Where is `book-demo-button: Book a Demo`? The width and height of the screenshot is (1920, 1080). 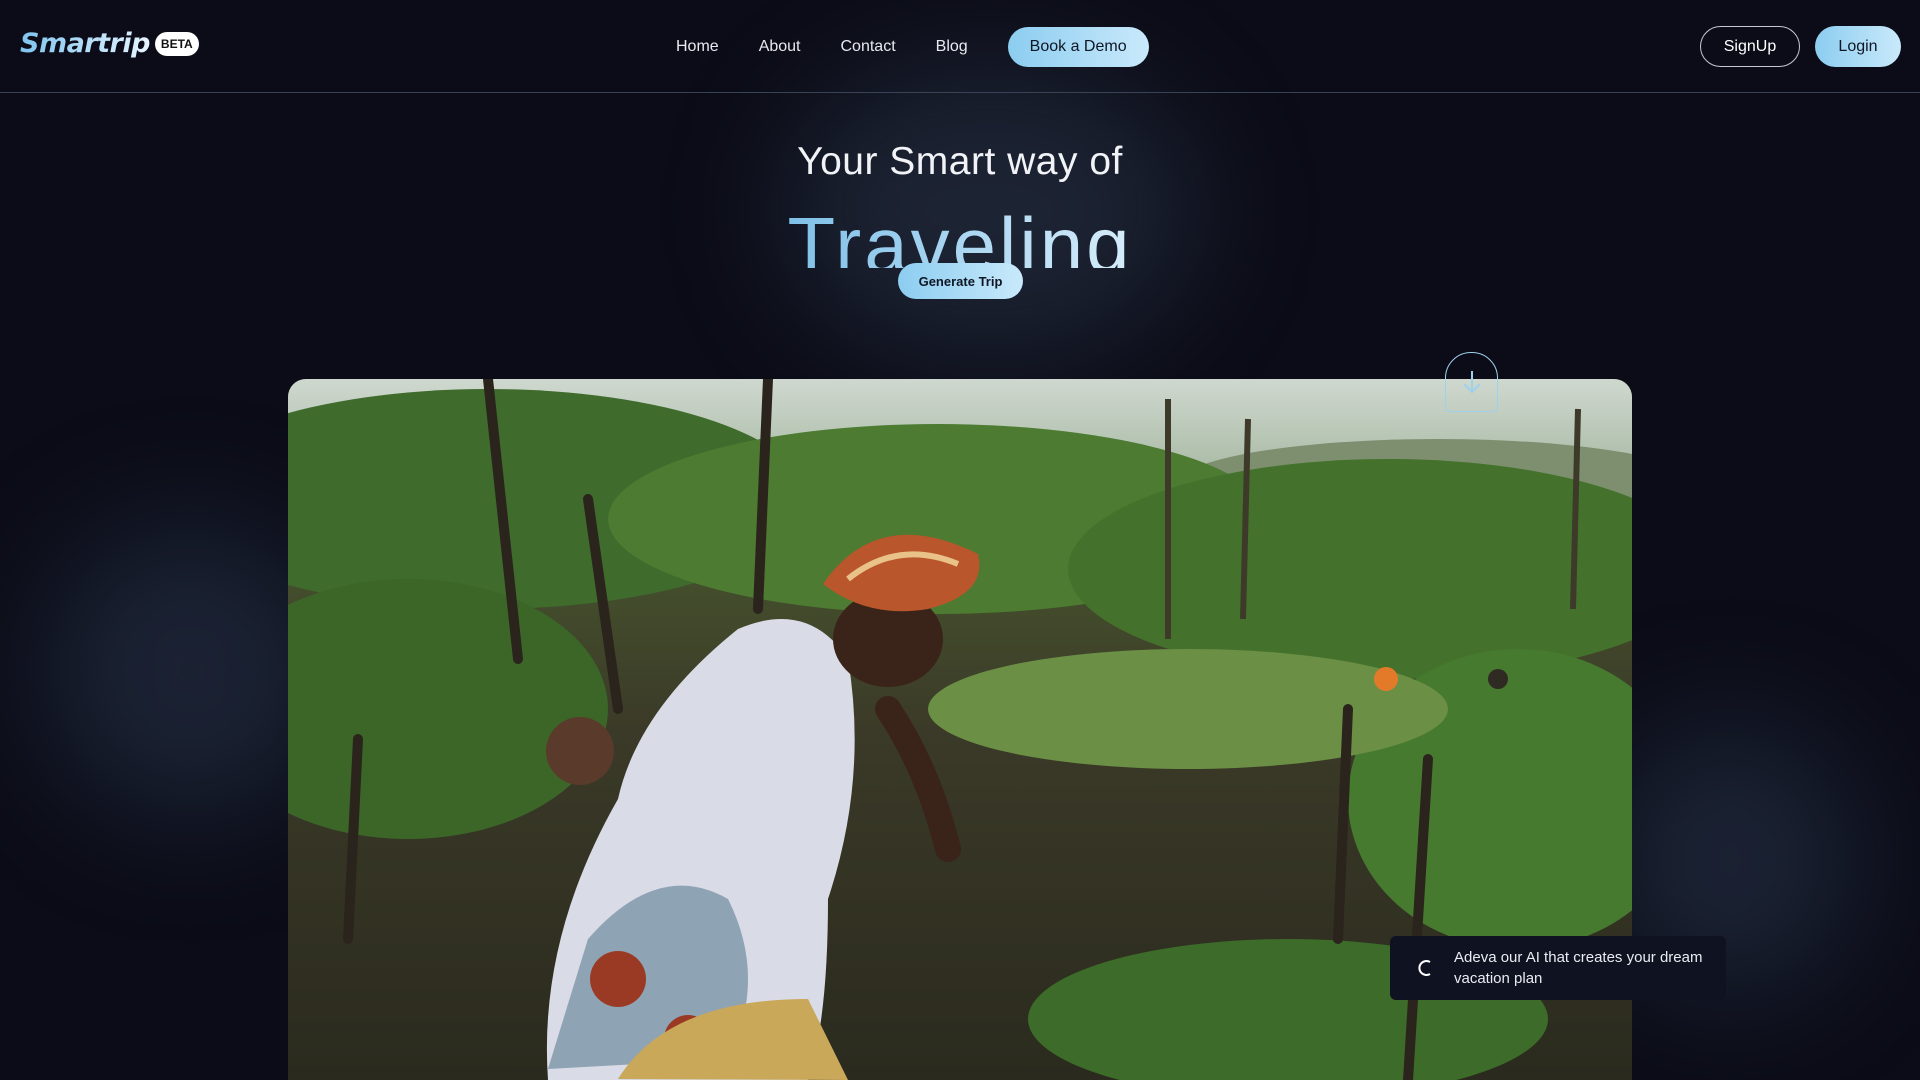 book-demo-button: Book a Demo is located at coordinates (1078, 47).